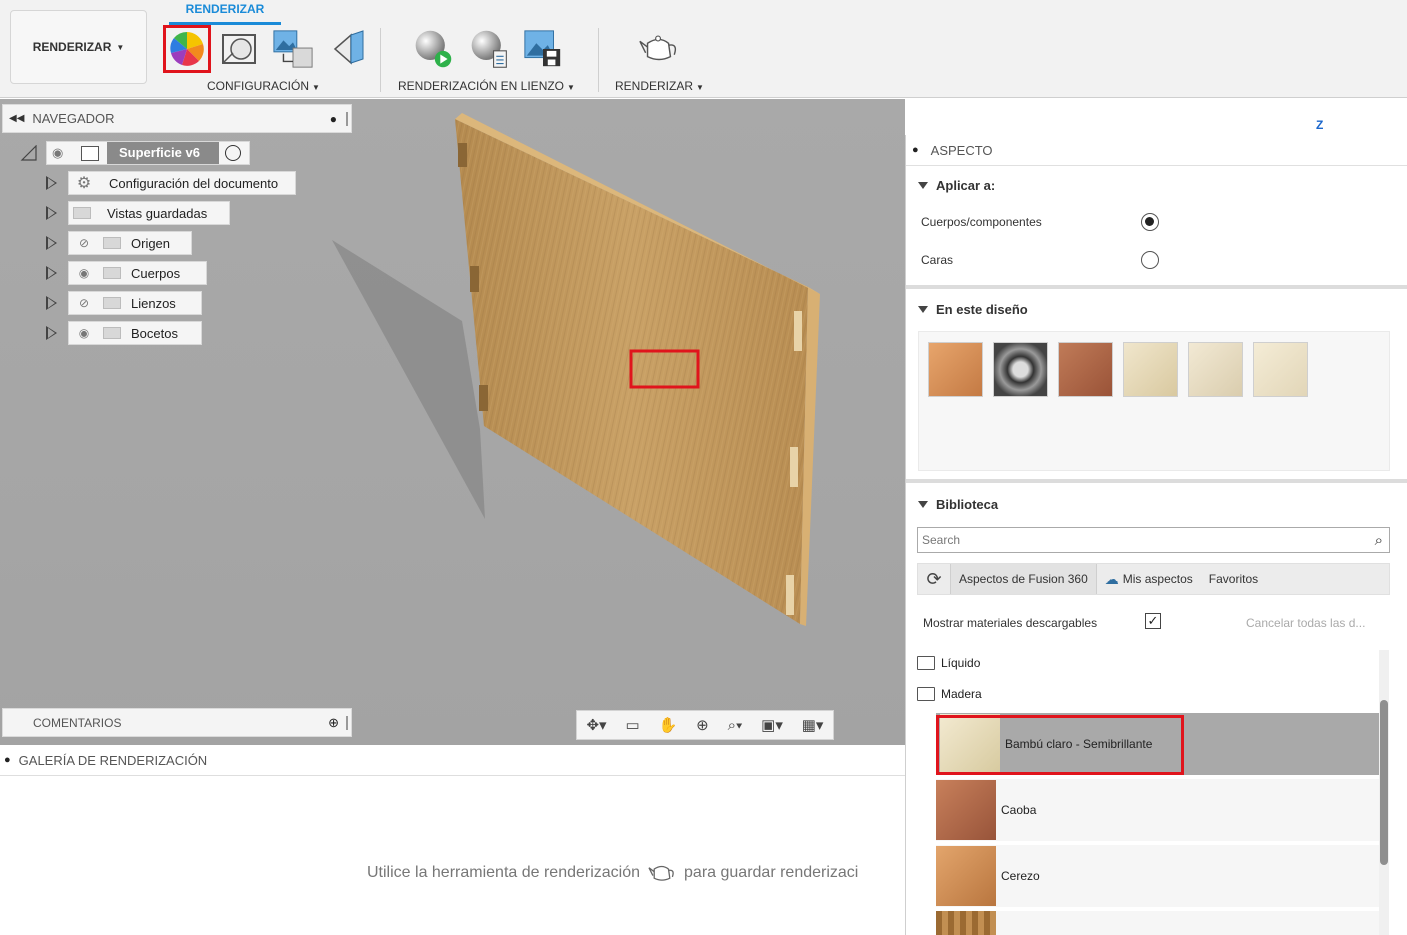  Describe the element at coordinates (948, 663) in the screenshot. I see `folder-liquid: Líquido` at that location.